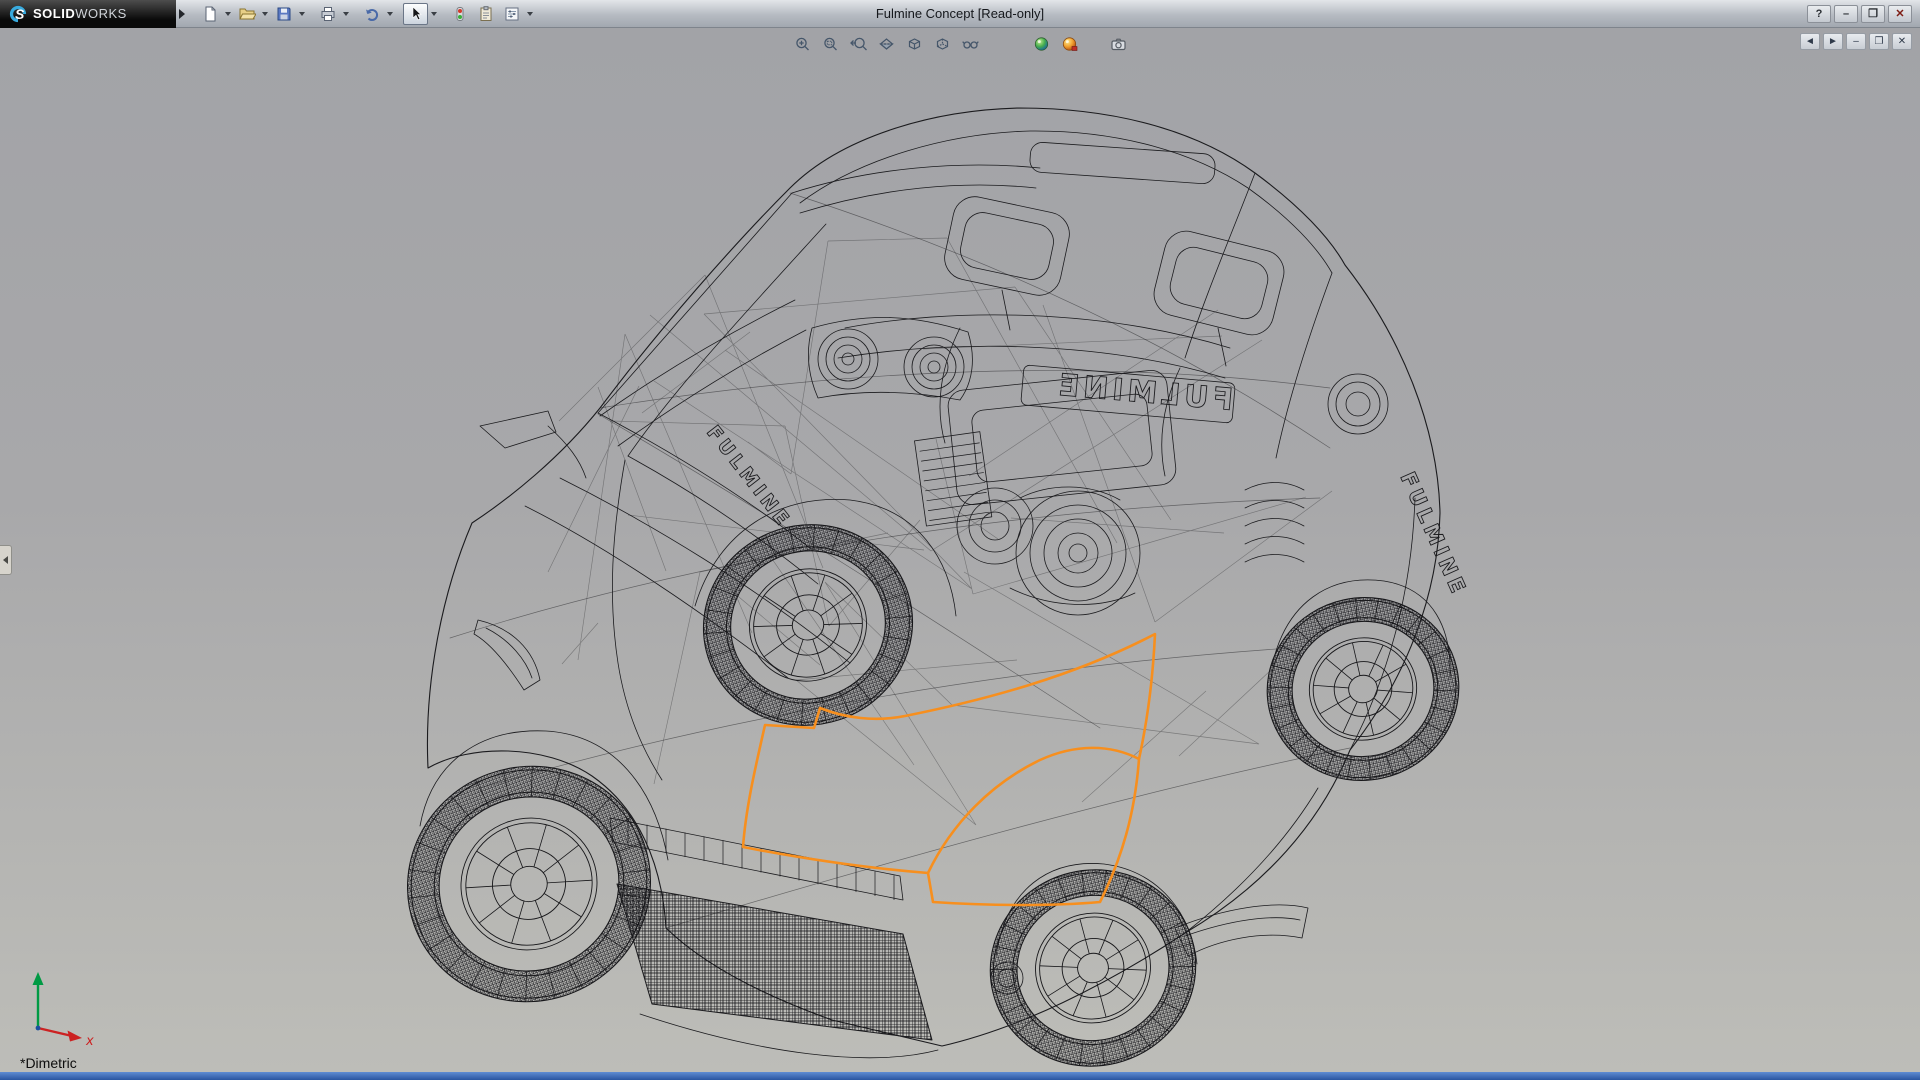 This screenshot has height=1080, width=1920. I want to click on 3ds-logo-icon: S, so click(18, 14).